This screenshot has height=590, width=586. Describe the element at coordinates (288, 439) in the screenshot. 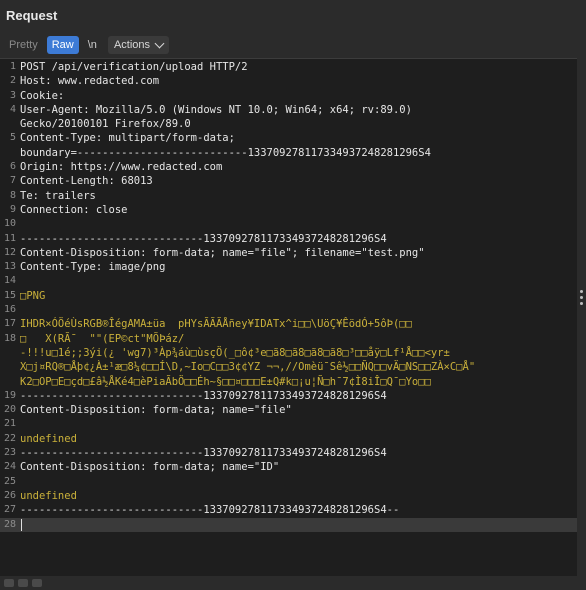

I see `editor-line: 22 undefined` at that location.